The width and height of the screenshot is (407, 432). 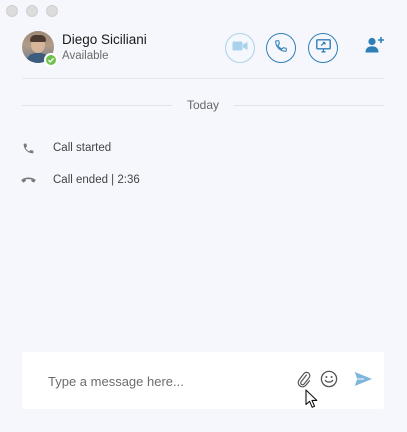 I want to click on attach-button, so click(x=304, y=381).